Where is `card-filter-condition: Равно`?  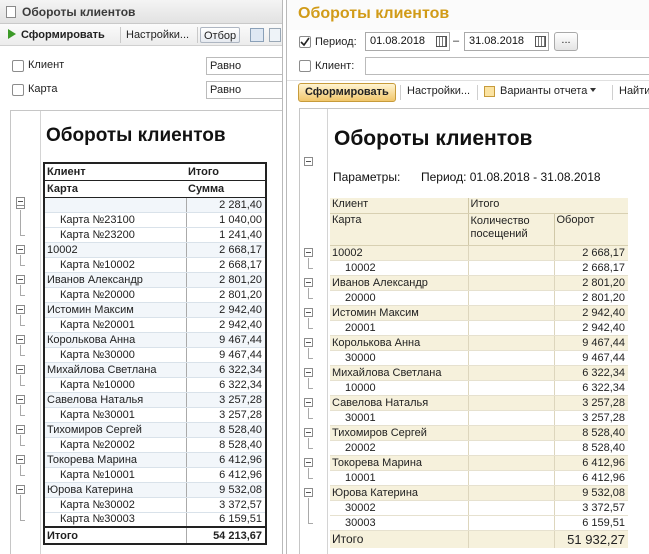
card-filter-condition: Равно is located at coordinates (244, 90).